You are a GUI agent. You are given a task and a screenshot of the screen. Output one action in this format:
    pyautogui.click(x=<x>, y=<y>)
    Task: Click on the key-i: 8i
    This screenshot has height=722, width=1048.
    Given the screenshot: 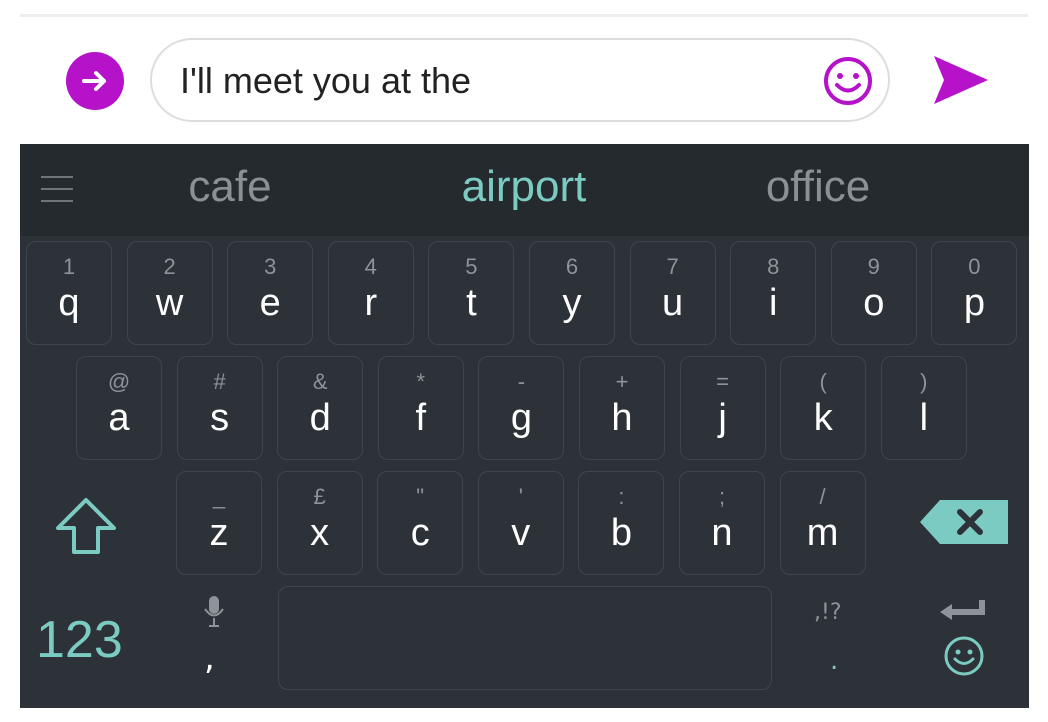 What is the action you would take?
    pyautogui.click(x=773, y=293)
    